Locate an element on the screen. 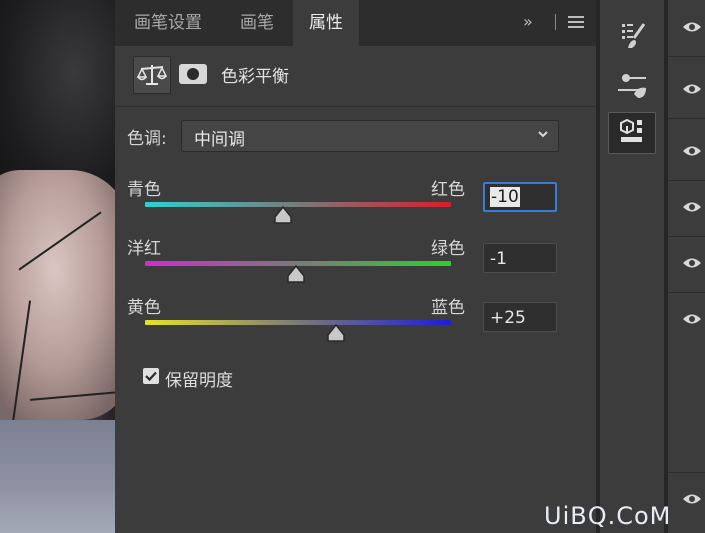 The width and height of the screenshot is (705, 533). watermark: UiBQ.CoM is located at coordinates (608, 516).